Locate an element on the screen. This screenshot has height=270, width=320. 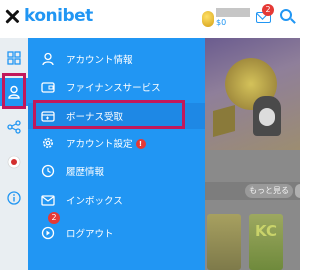
menu-item-label: アカウント設定 is located at coordinates (99, 144).